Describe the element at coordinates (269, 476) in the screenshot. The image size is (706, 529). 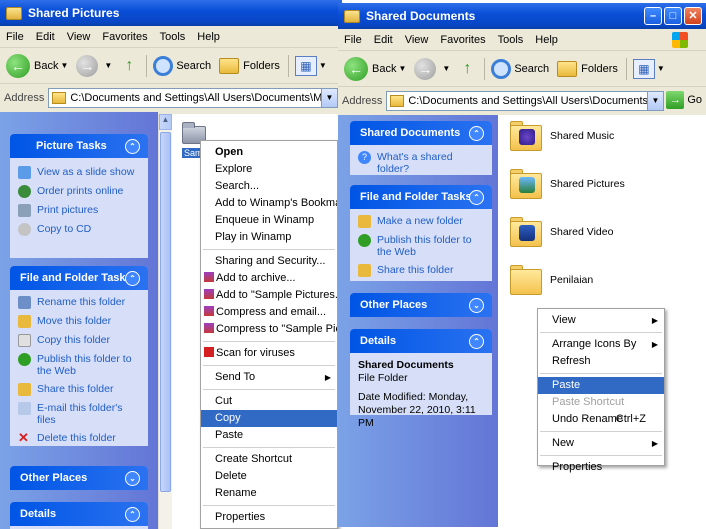
I see `menu-item-delete: Delete` at that location.